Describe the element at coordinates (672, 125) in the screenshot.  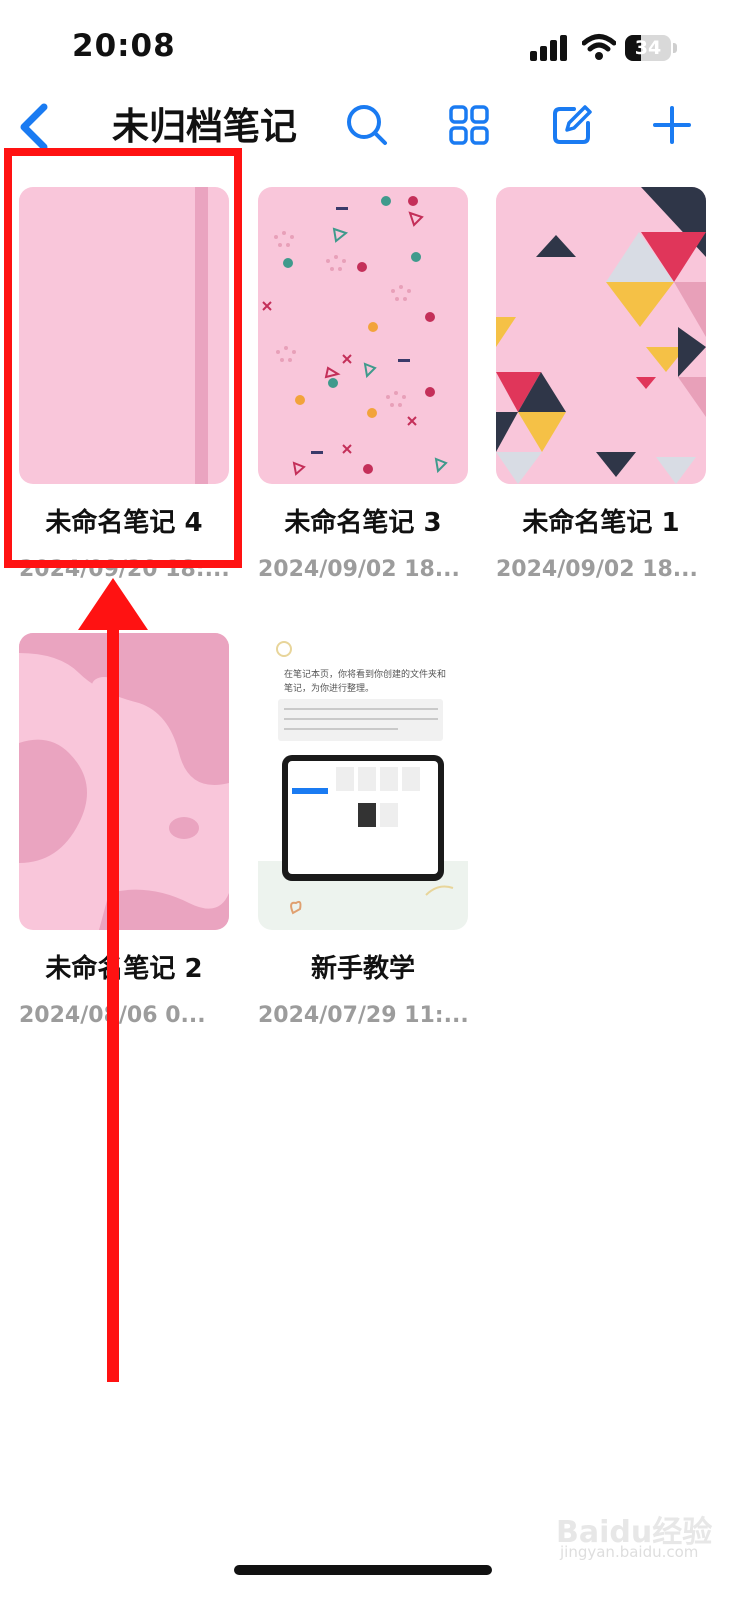
I see `add-icon` at that location.